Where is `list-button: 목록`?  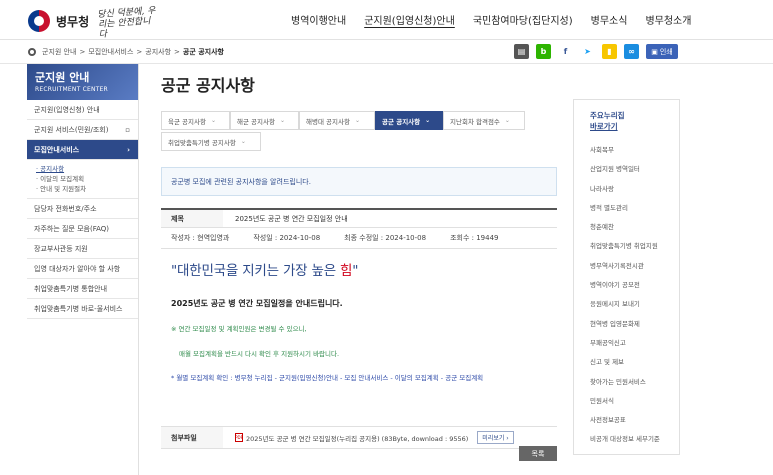
list-button: 목록 is located at coordinates (538, 453).